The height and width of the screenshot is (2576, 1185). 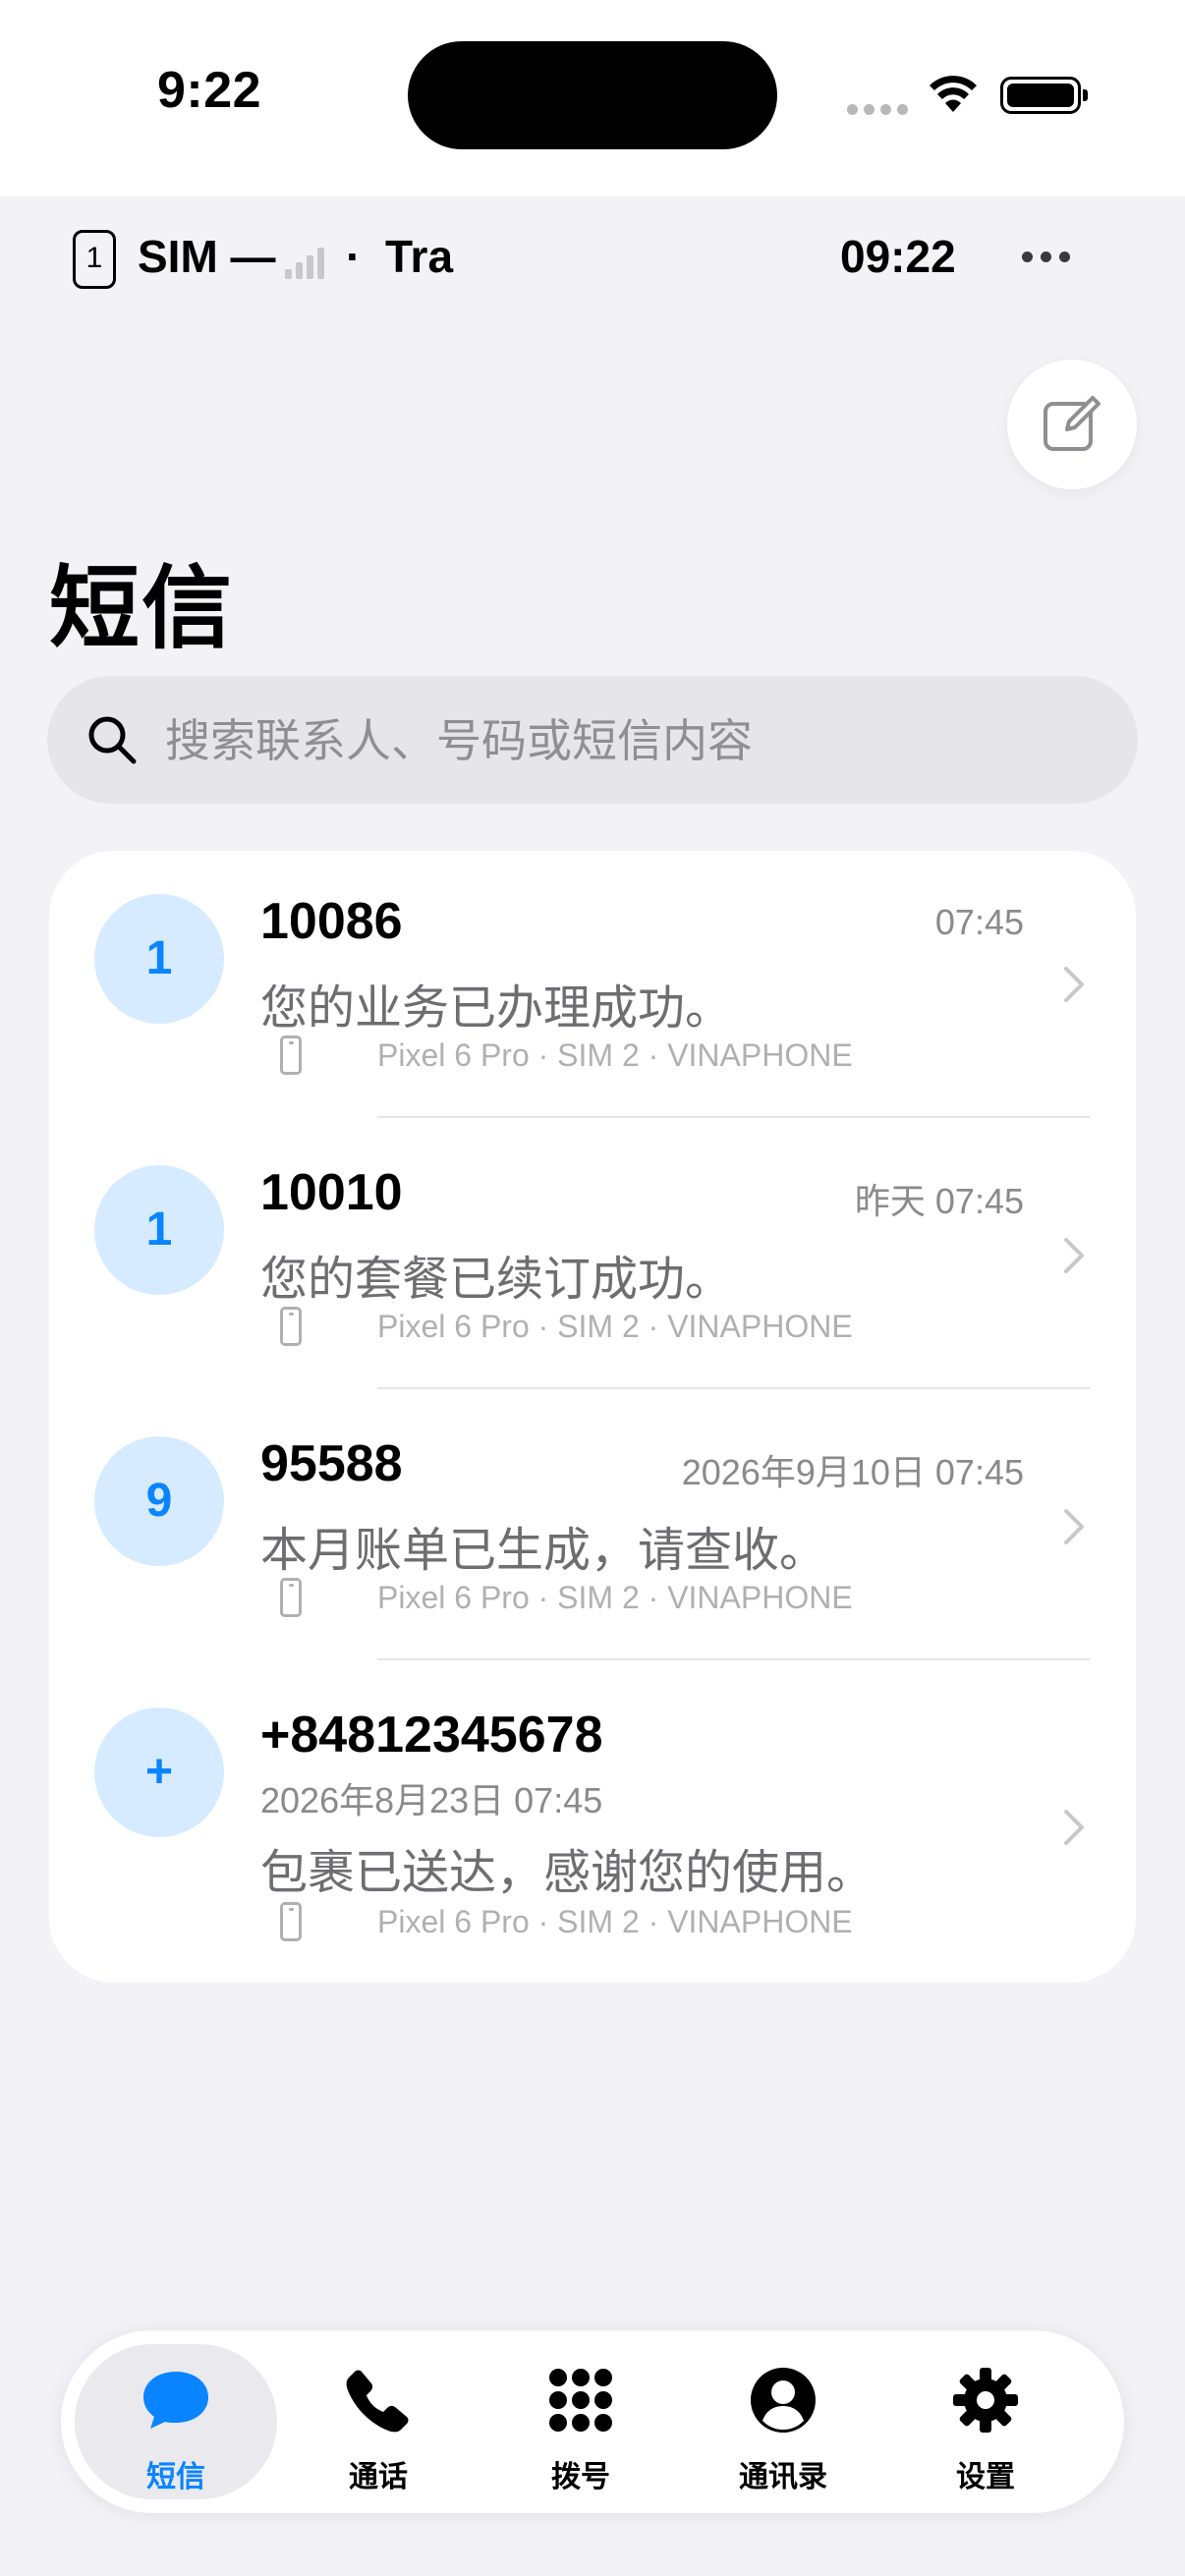 I want to click on tab-settings: 设置, so click(x=986, y=2421).